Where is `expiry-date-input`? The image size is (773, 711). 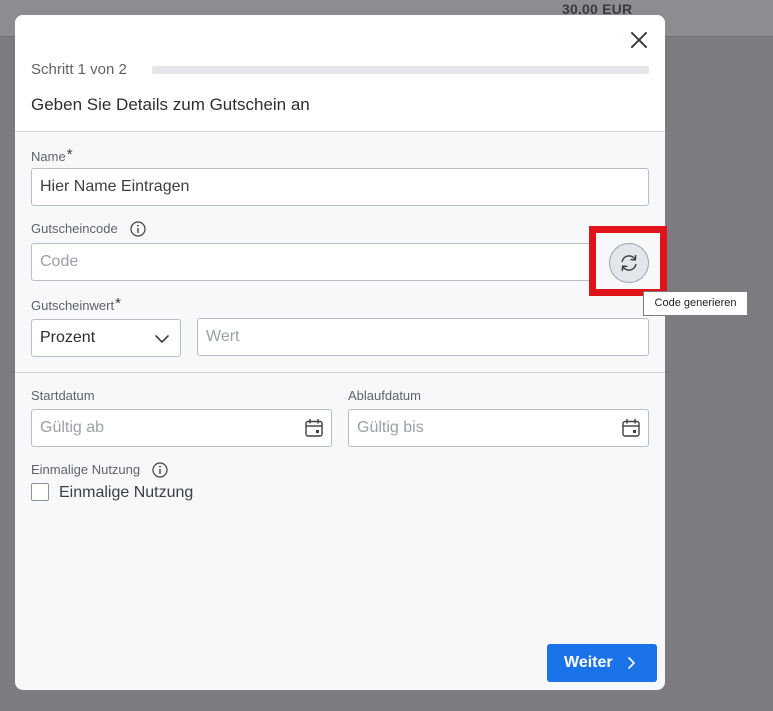 expiry-date-input is located at coordinates (498, 428).